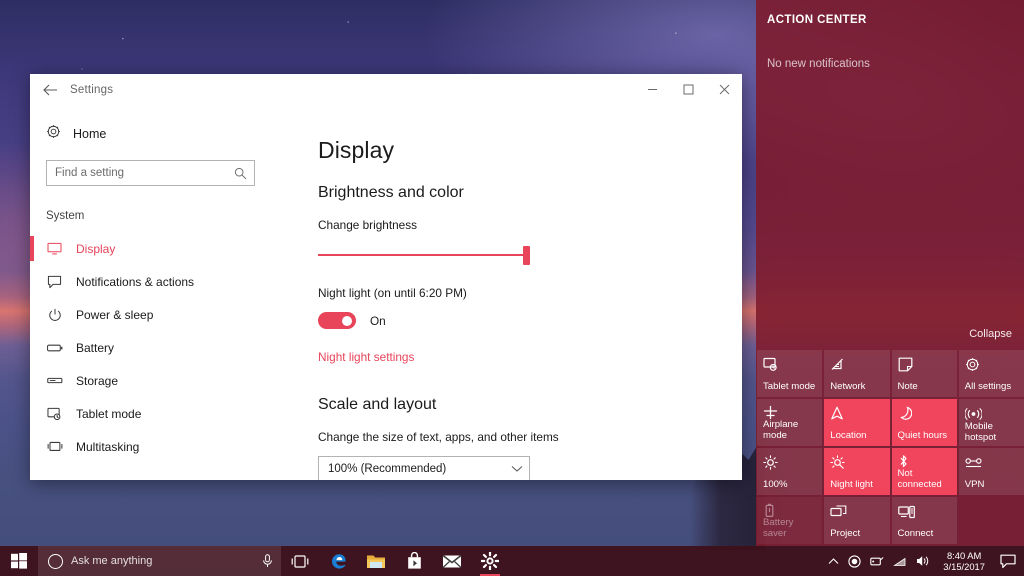 The height and width of the screenshot is (576, 1024). What do you see at coordinates (854, 561) in the screenshot?
I see `record-icon` at bounding box center [854, 561].